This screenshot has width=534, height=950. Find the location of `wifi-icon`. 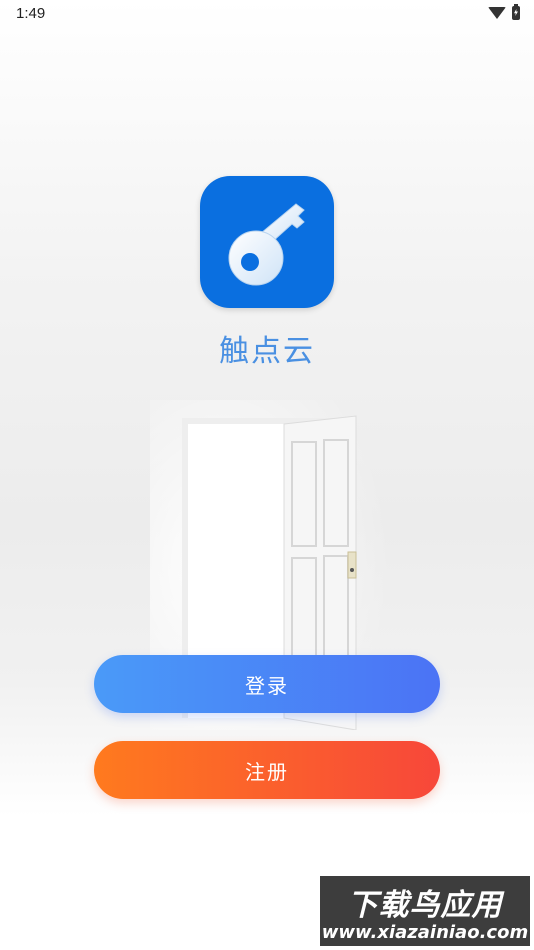

wifi-icon is located at coordinates (497, 13).